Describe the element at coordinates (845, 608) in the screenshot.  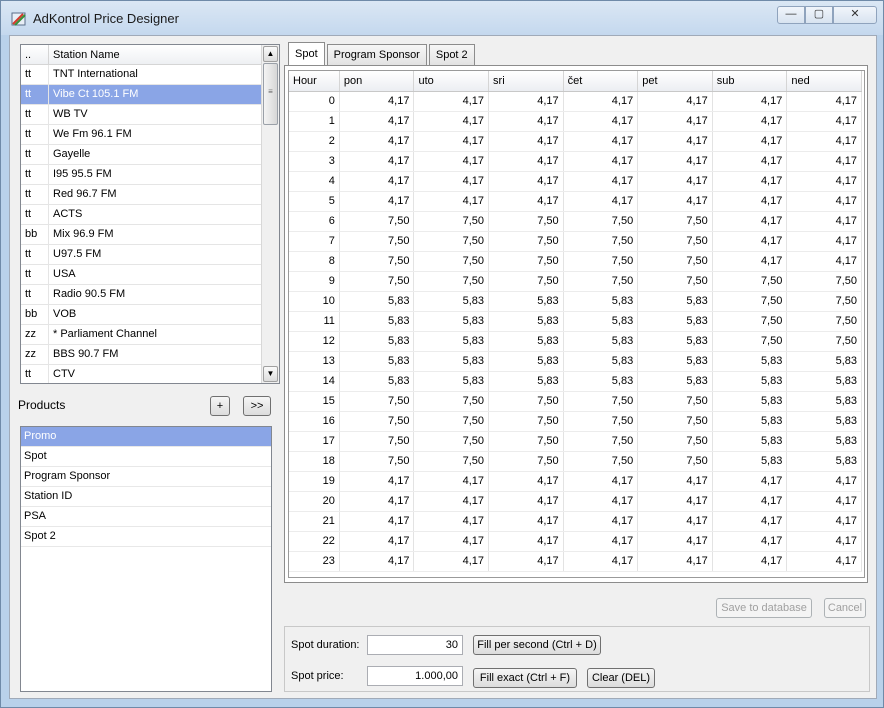
I see `cancel-button: Cancel` at that location.